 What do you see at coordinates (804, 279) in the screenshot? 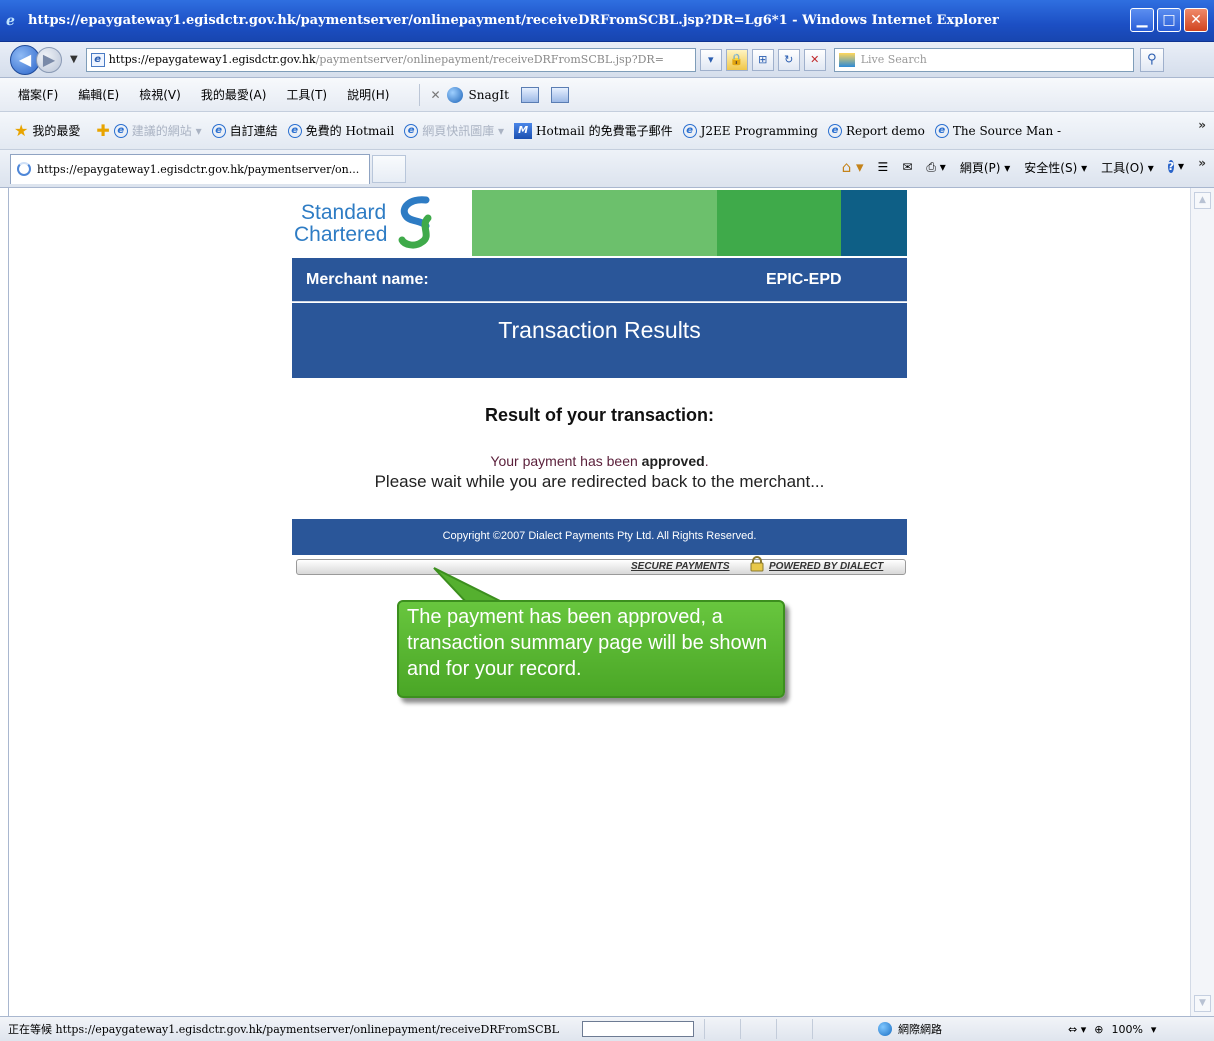
I see `merchant-value: EPIC-EPD` at bounding box center [804, 279].